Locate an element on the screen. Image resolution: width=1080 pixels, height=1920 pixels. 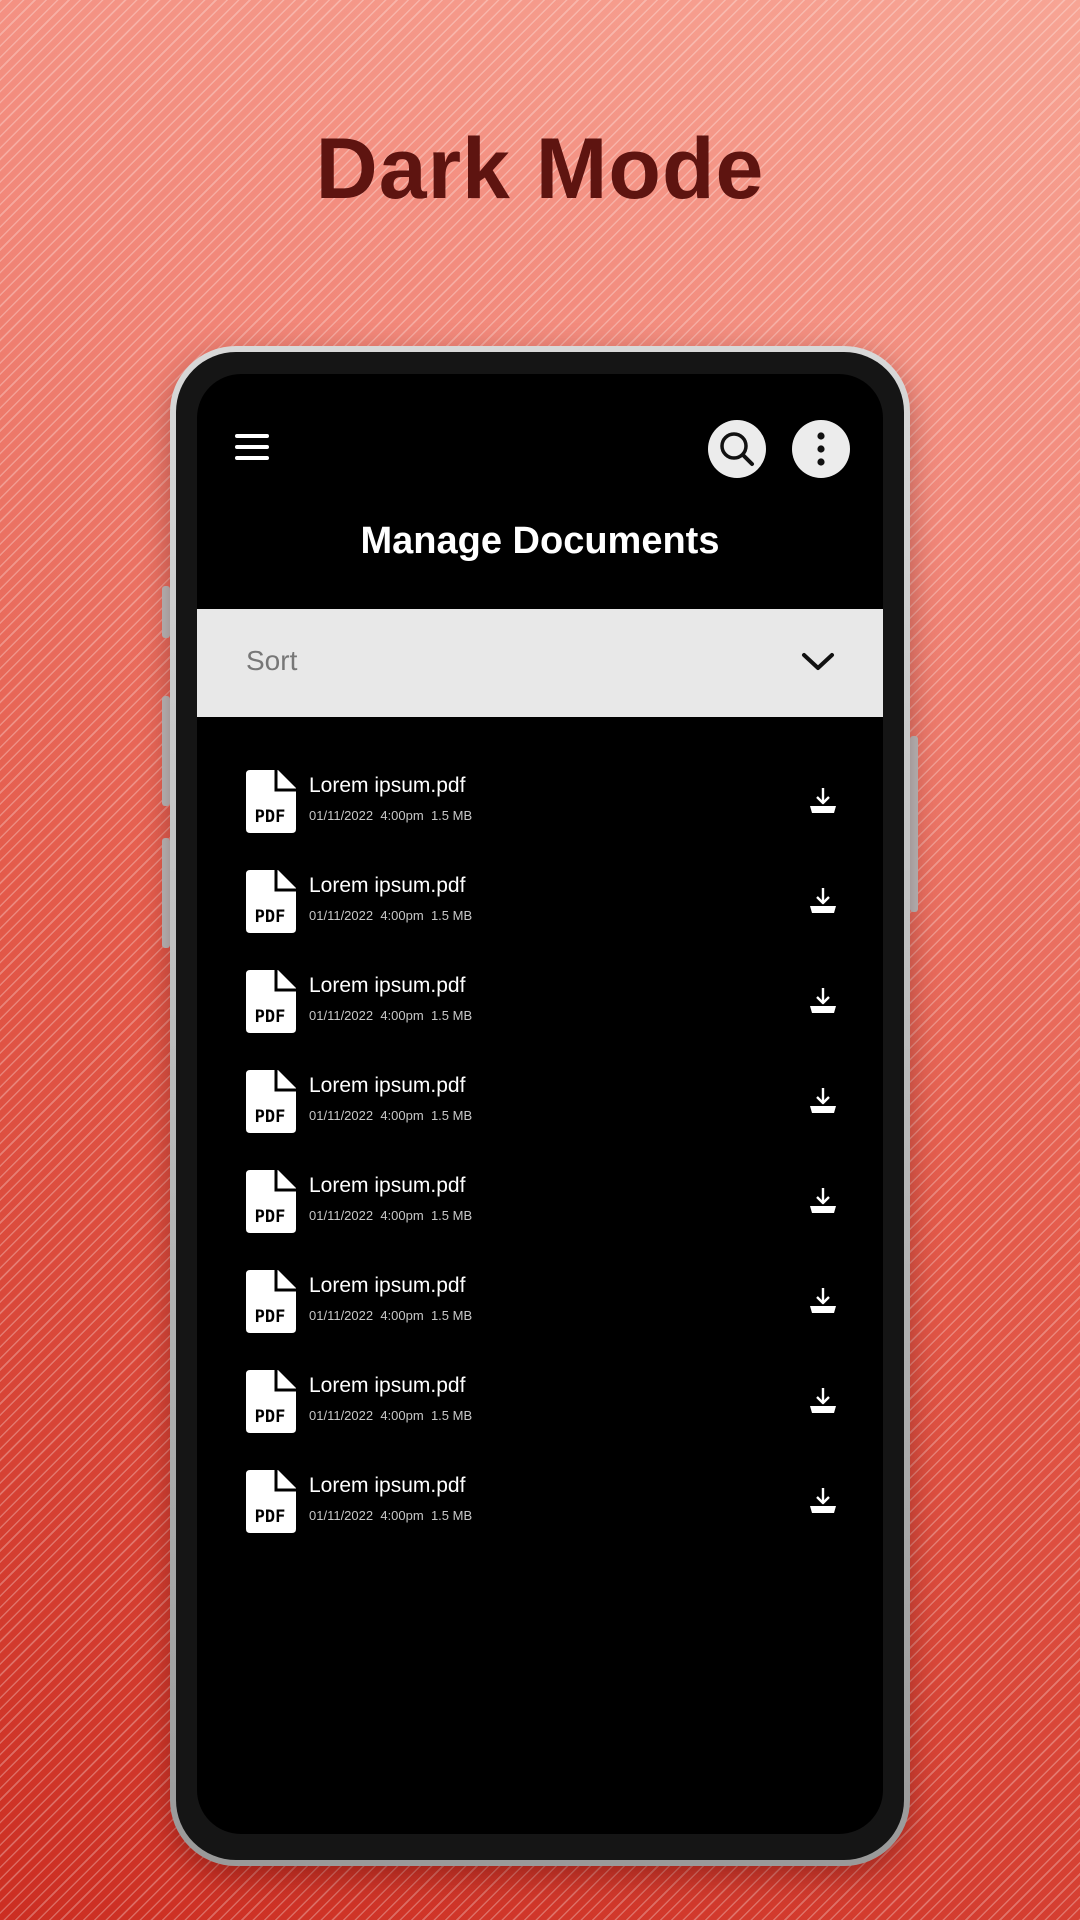
sort-dropdown: Sort is located at coordinates (540, 663).